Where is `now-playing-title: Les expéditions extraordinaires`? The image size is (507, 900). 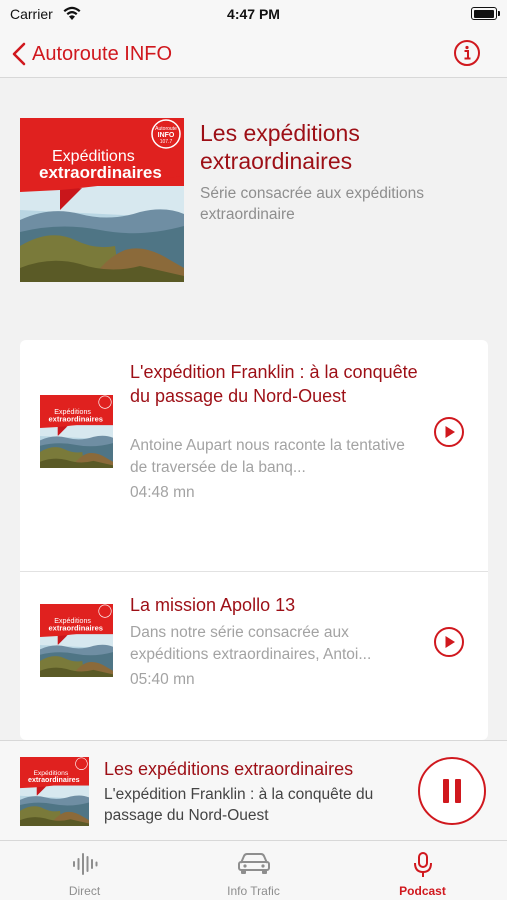
now-playing-title: Les expéditions extraordinaires is located at coordinates (229, 769).